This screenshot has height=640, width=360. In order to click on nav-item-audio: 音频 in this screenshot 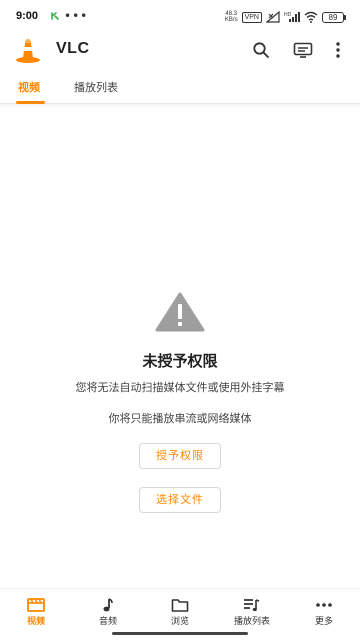, I will do `click(108, 612)`.